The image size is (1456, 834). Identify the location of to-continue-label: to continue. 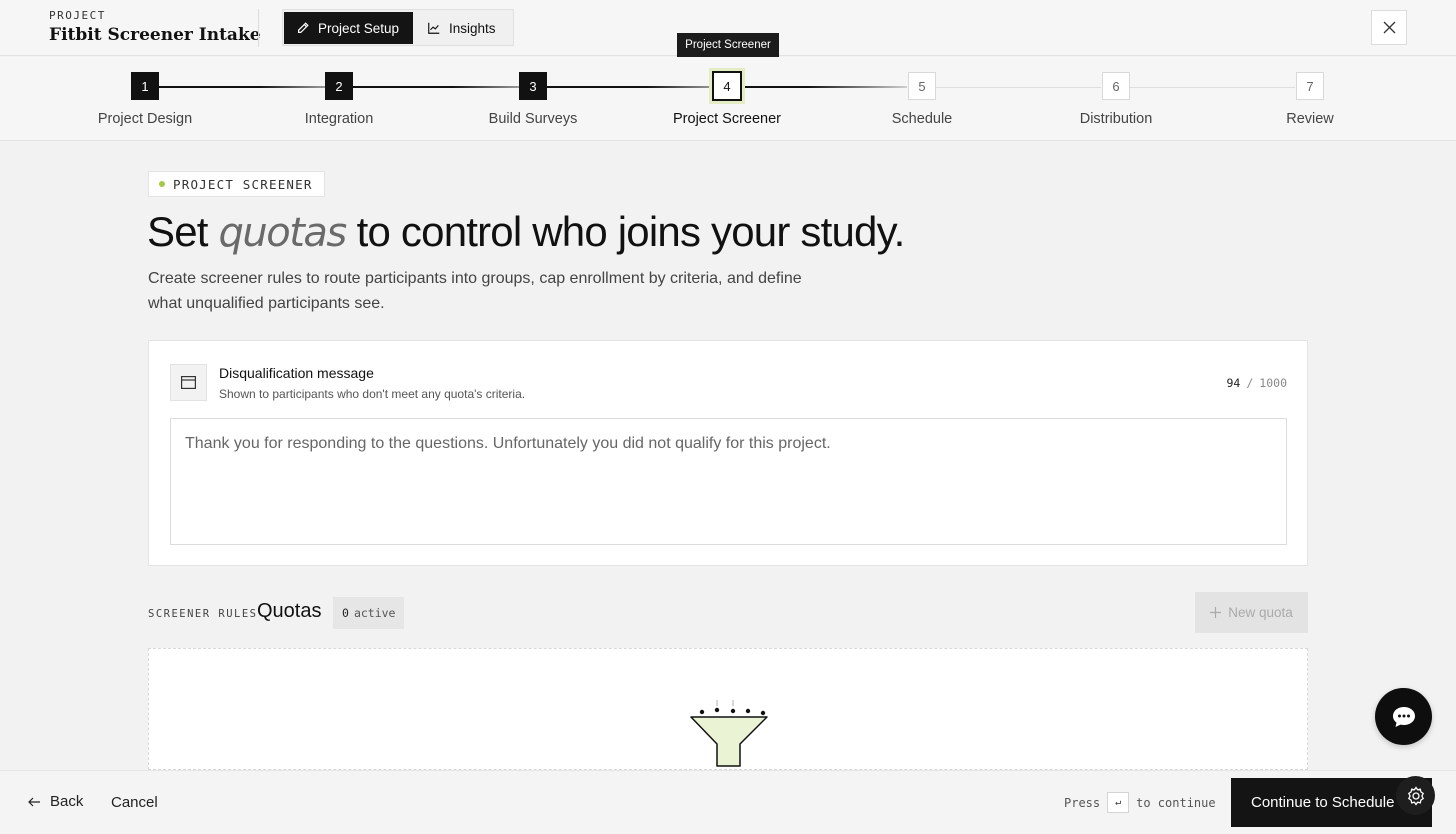
(1176, 802).